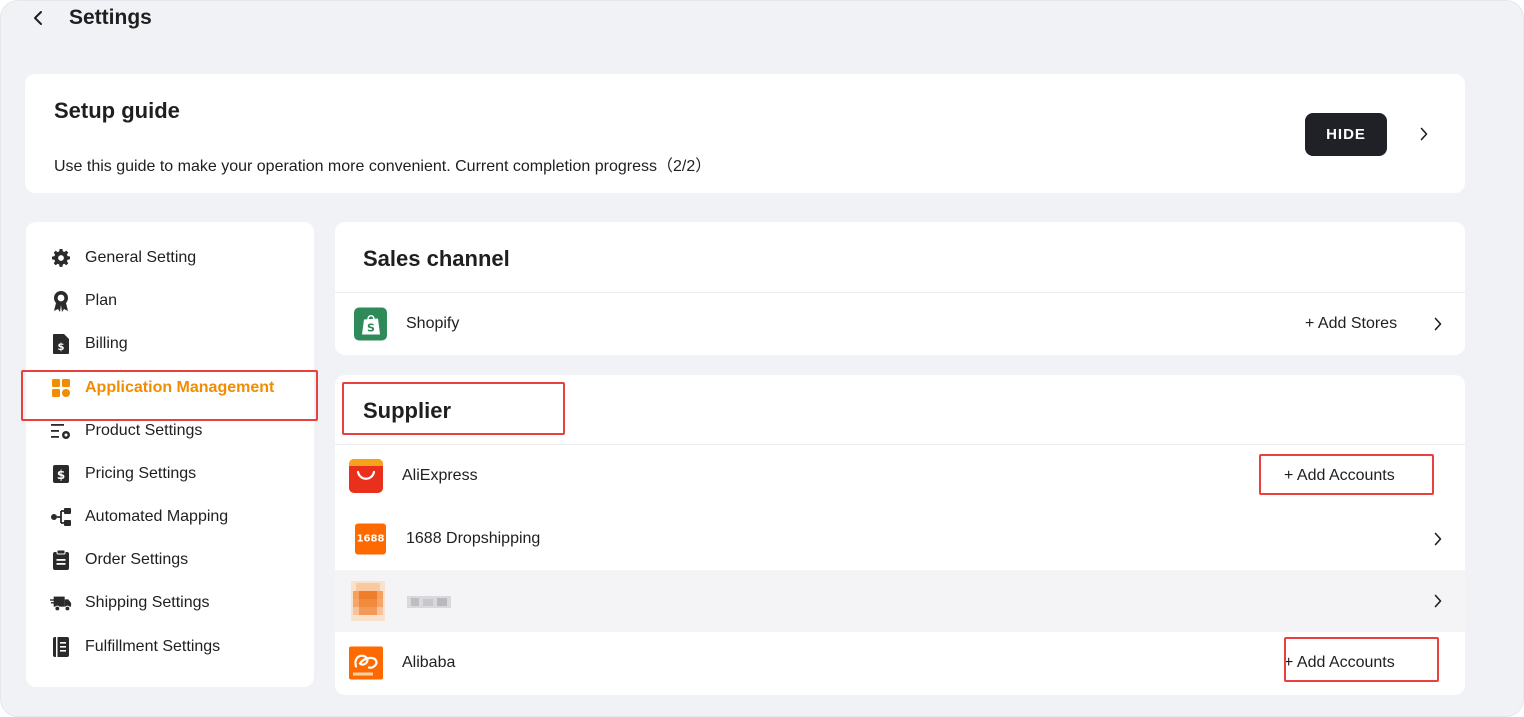 This screenshot has height=717, width=1524. I want to click on sales-channel-card: Sales channel S Shopify + Add Stores, so click(900, 288).